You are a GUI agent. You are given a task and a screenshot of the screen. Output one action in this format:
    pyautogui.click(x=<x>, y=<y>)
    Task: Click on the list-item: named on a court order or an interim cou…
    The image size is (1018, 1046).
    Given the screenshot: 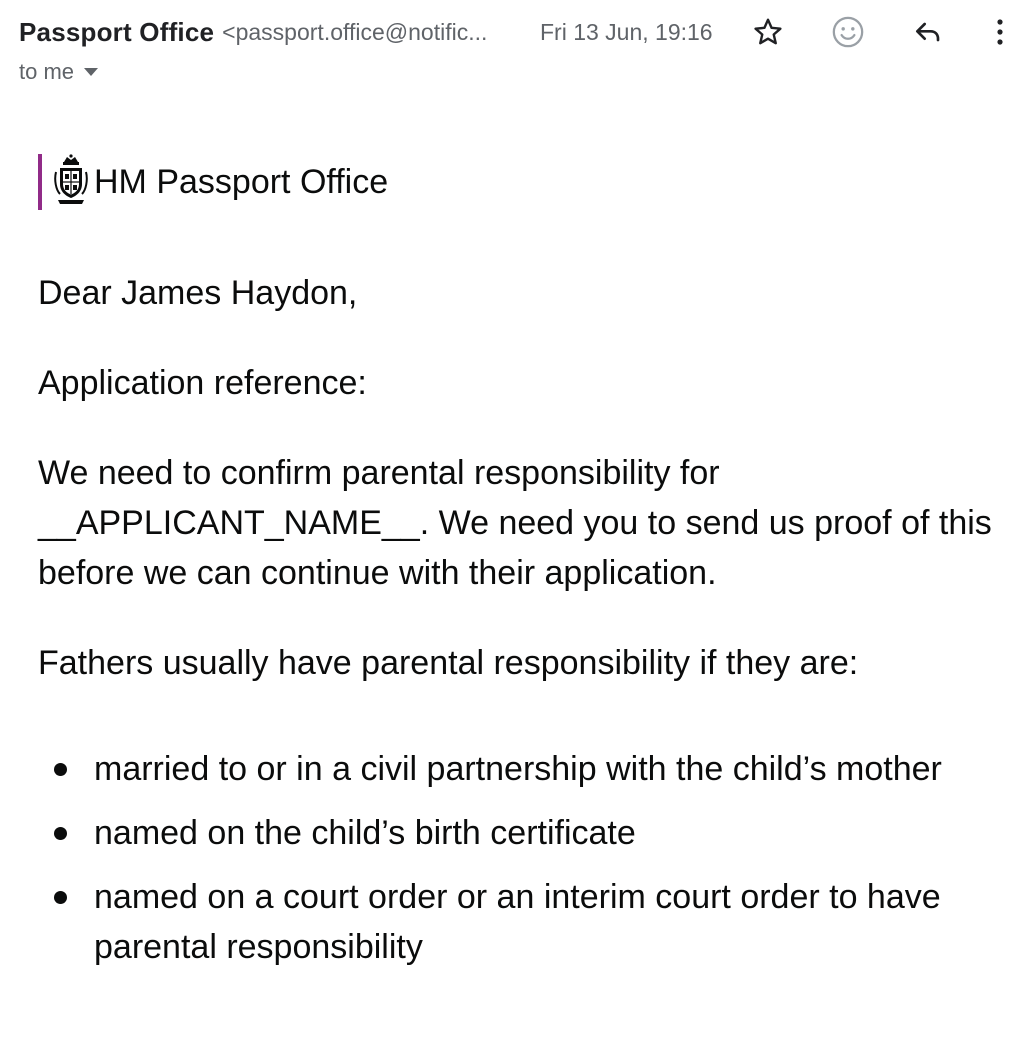 What is the action you would take?
    pyautogui.click(x=520, y=922)
    